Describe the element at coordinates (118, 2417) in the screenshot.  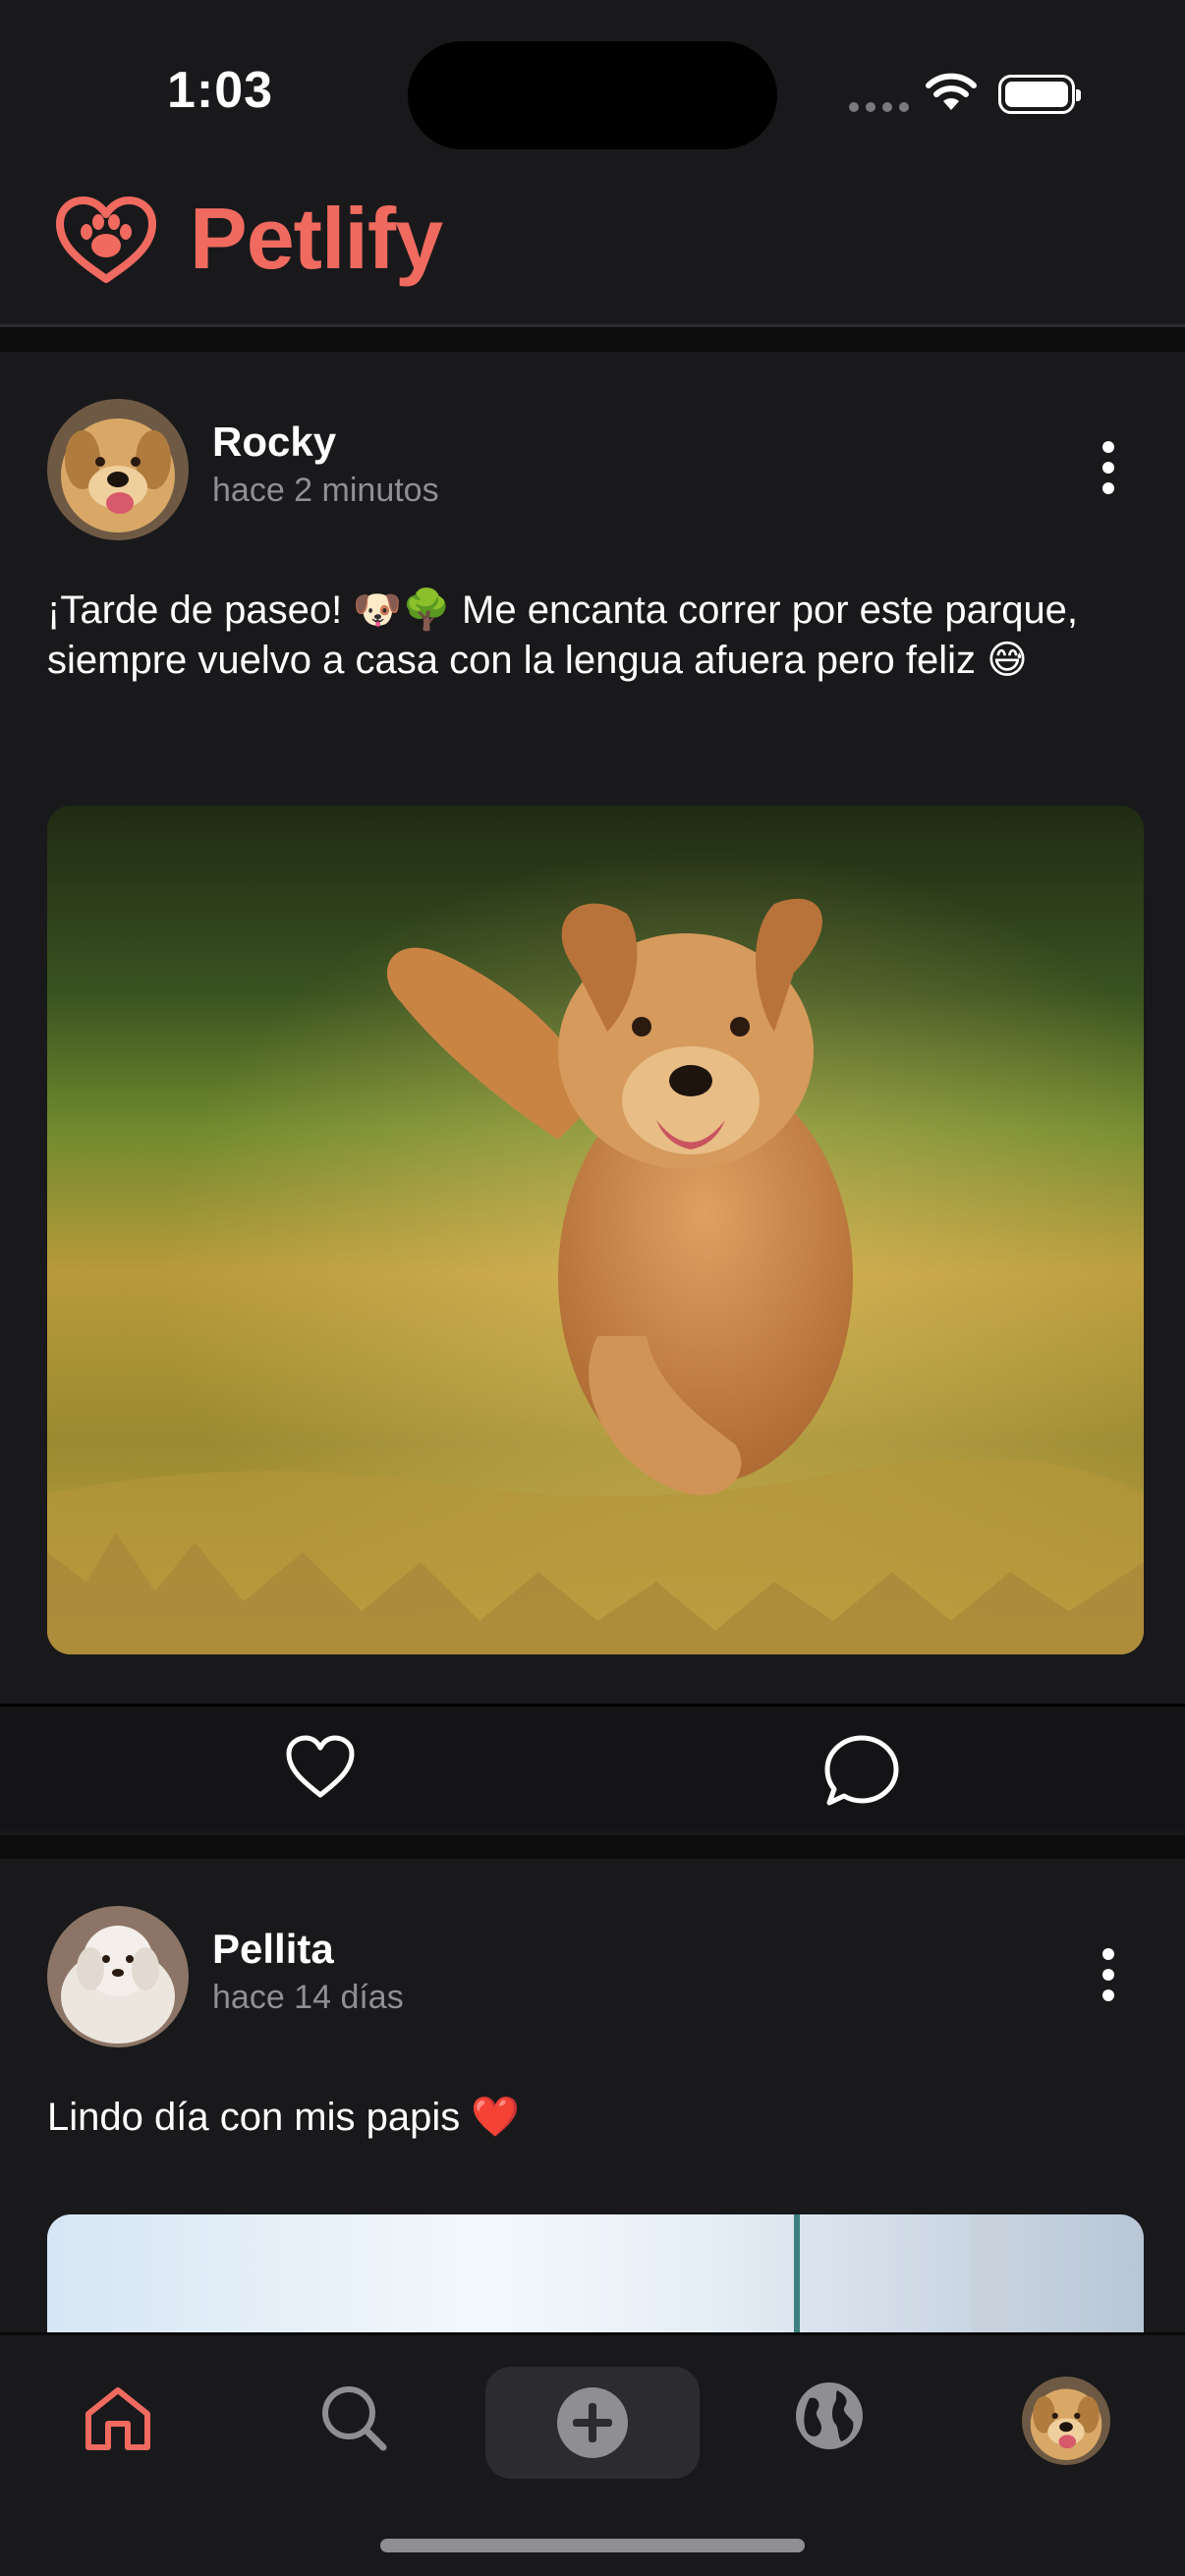
I see `home-icon` at that location.